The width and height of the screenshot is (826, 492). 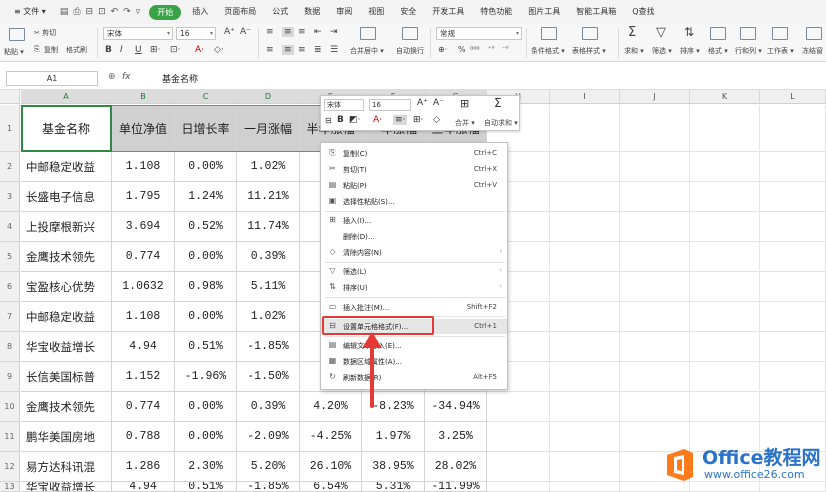 What do you see at coordinates (465, 123) in the screenshot?
I see `mini-merge-button: 合并 ▾` at bounding box center [465, 123].